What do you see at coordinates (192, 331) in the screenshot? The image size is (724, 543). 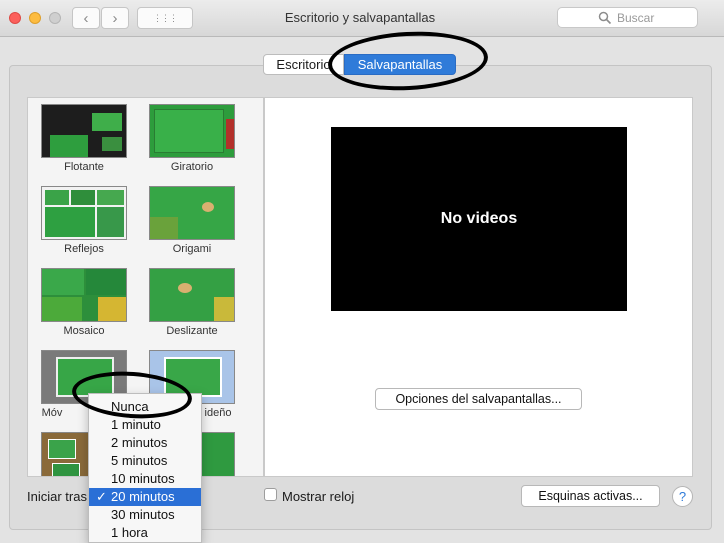 I see `saver-label: Deslizante` at bounding box center [192, 331].